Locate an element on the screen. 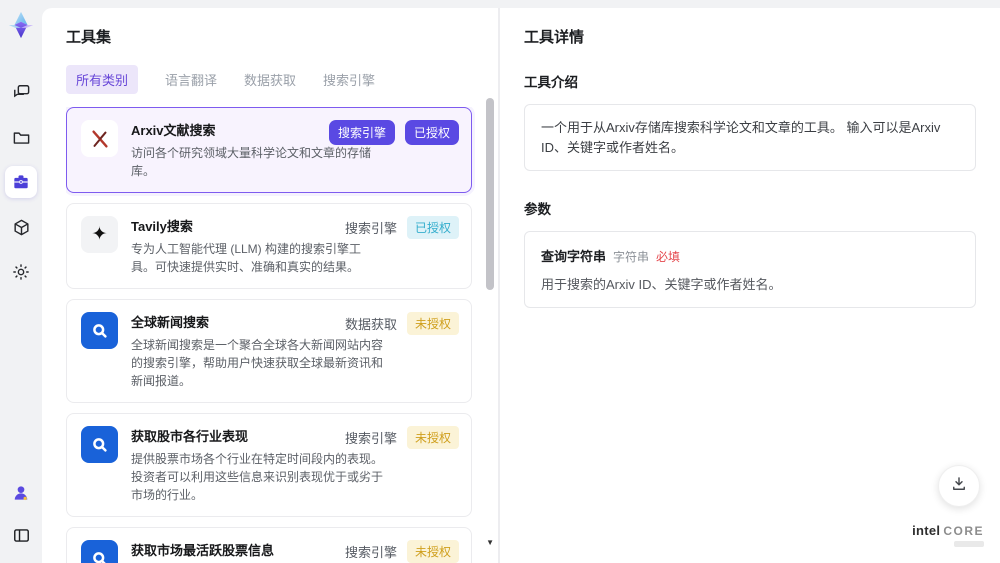 Image resolution: width=1000 pixels, height=563 pixels. param-description: 用于搜索的Arxiv ID、关键字或作者姓名。 is located at coordinates (661, 284).